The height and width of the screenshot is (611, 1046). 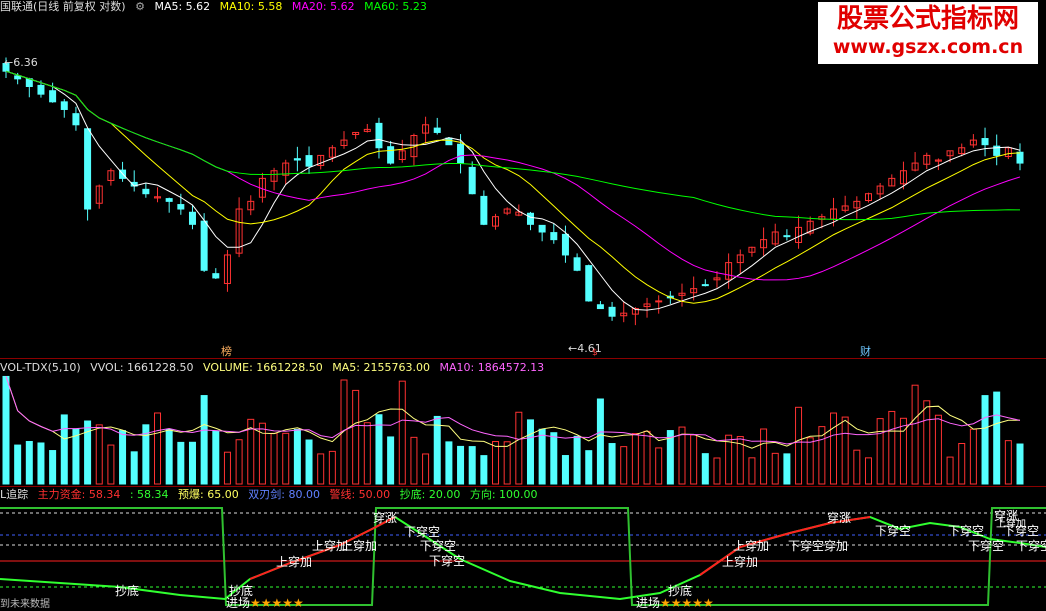 What do you see at coordinates (839, 518) in the screenshot?
I see `signal-label: 穿涨` at bounding box center [839, 518].